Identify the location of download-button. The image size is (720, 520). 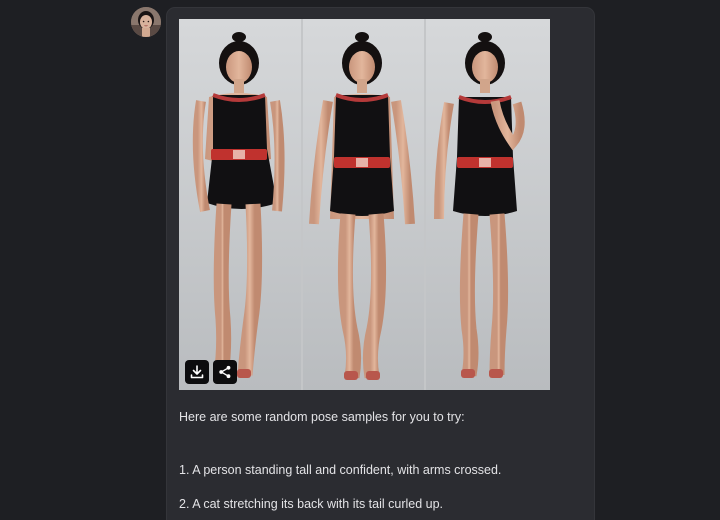
(197, 372).